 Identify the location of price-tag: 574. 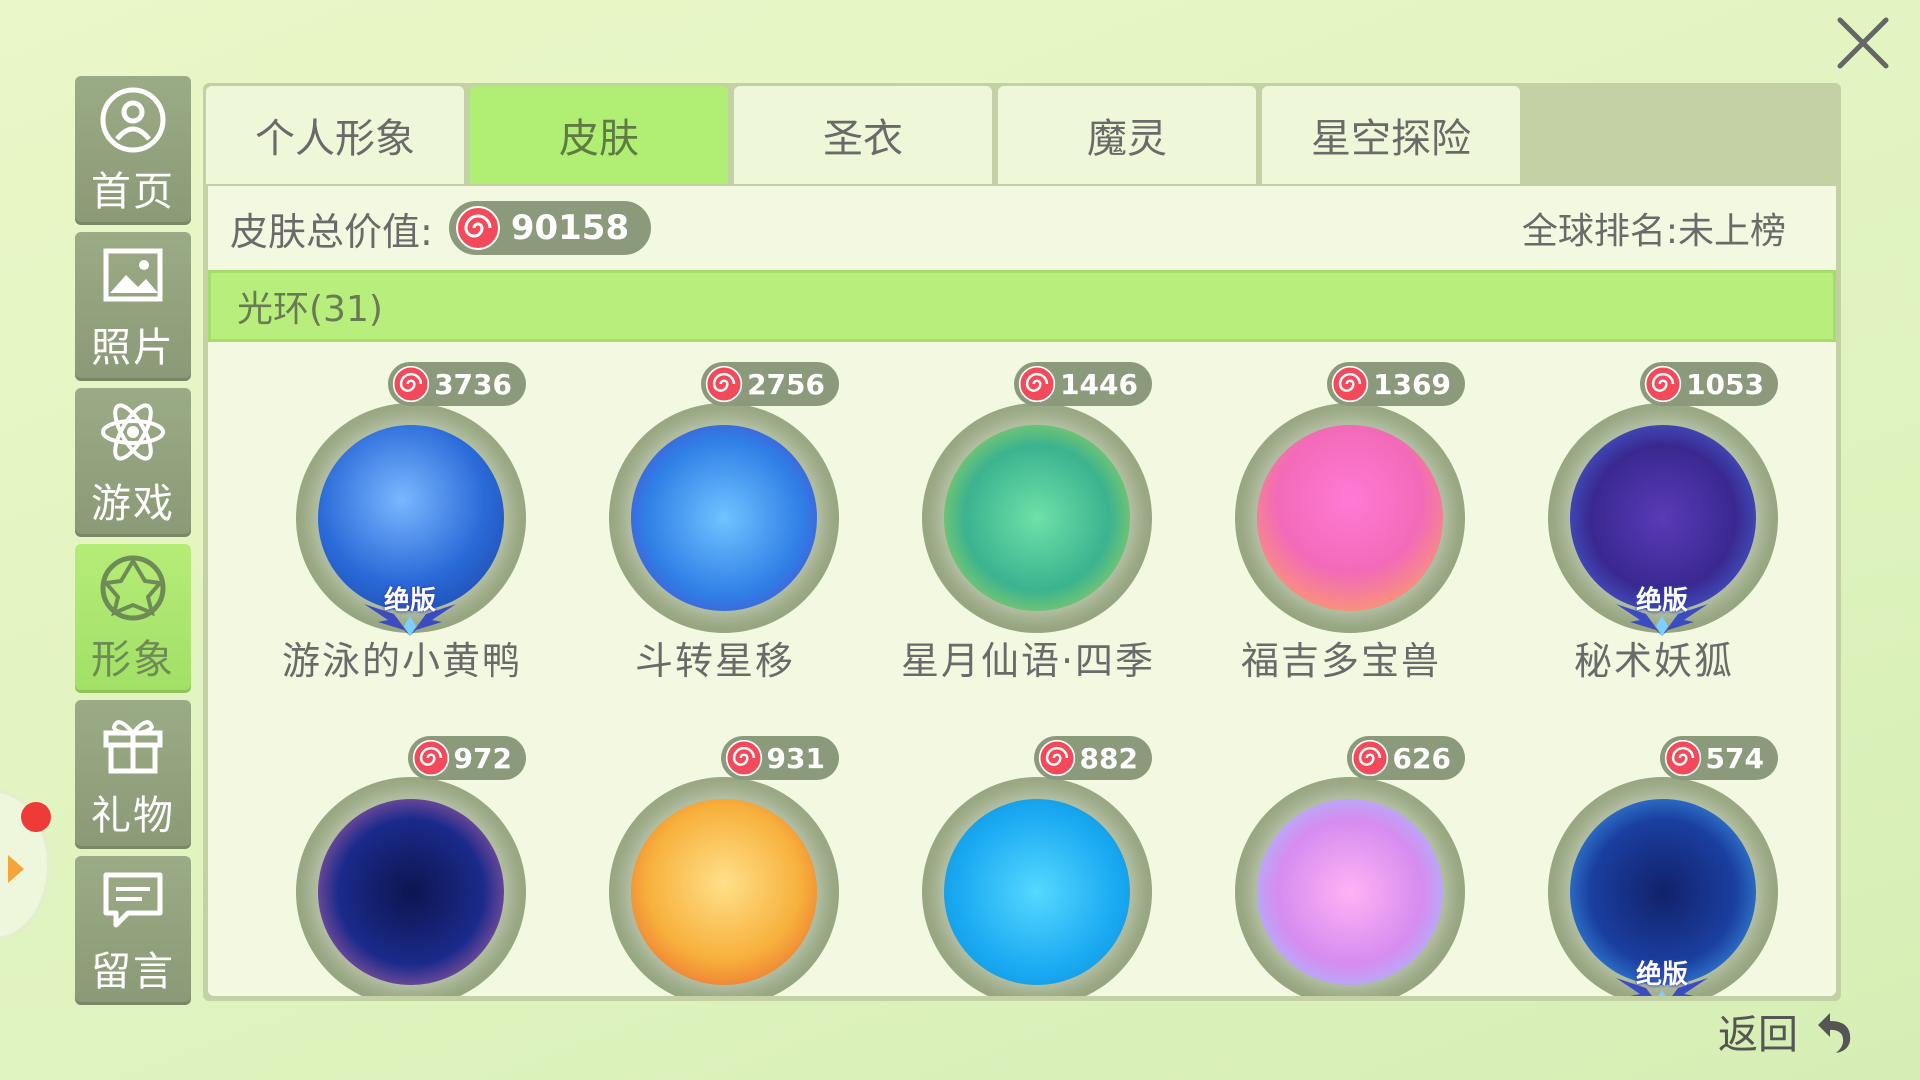
(1718, 758).